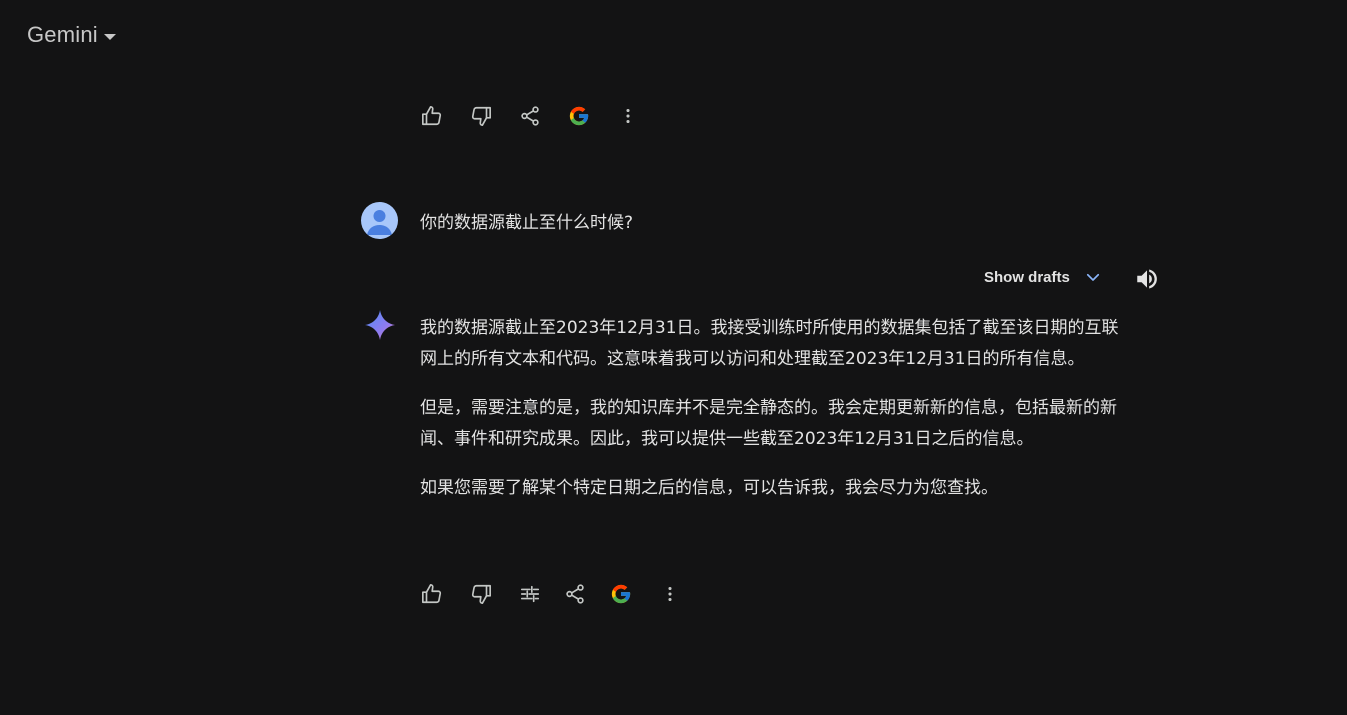 The height and width of the screenshot is (715, 1347). Describe the element at coordinates (109, 36) in the screenshot. I see `caret-down-icon` at that location.